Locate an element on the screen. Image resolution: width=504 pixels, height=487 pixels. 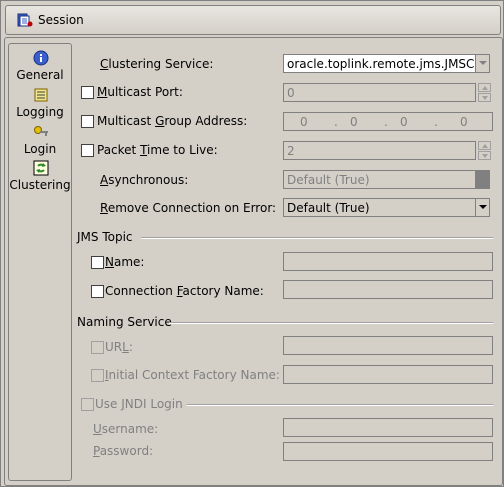
initial-context-input is located at coordinates (388, 374).